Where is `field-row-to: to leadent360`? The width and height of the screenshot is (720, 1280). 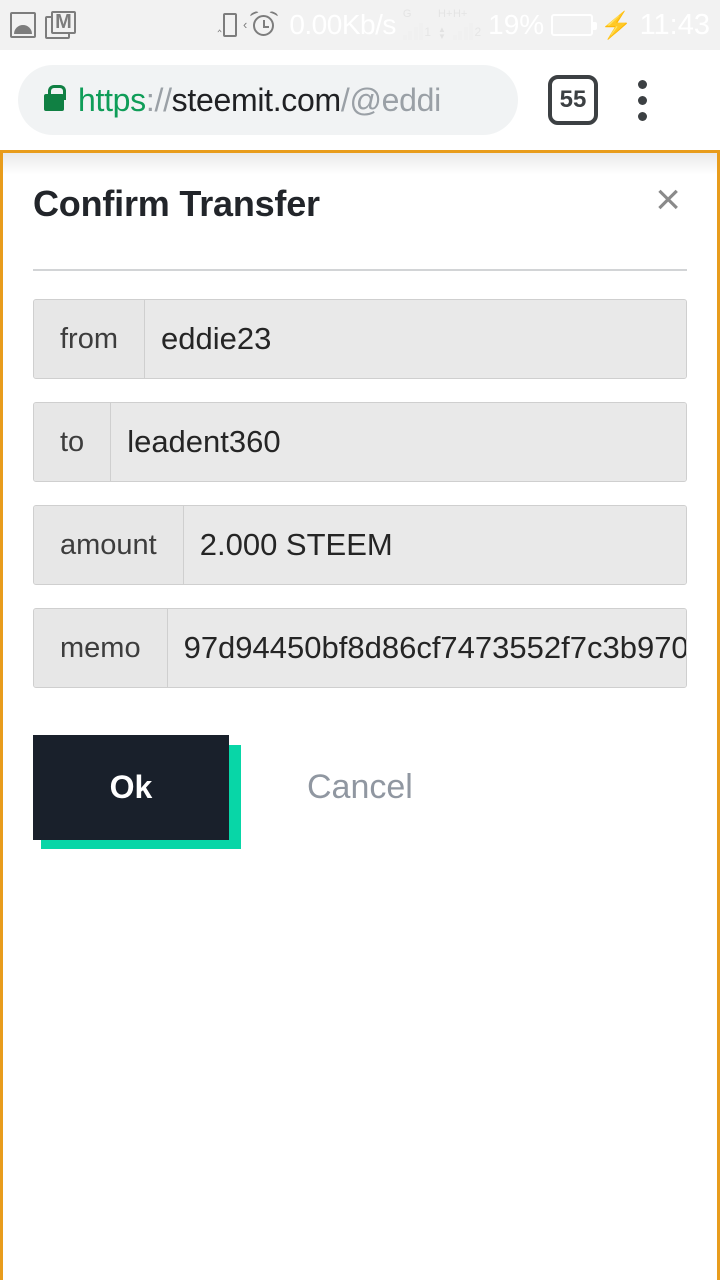
field-row-to: to leadent360 is located at coordinates (360, 442).